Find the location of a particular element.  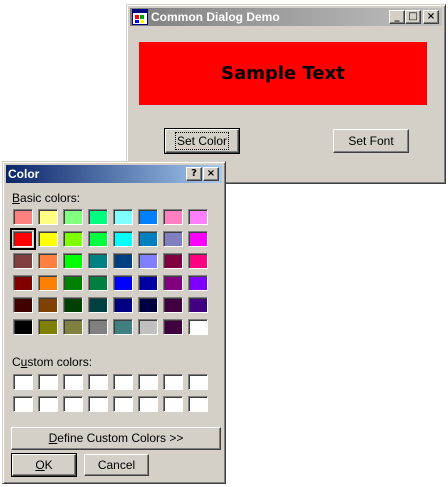

cancel-label: Cancel is located at coordinates (116, 465).